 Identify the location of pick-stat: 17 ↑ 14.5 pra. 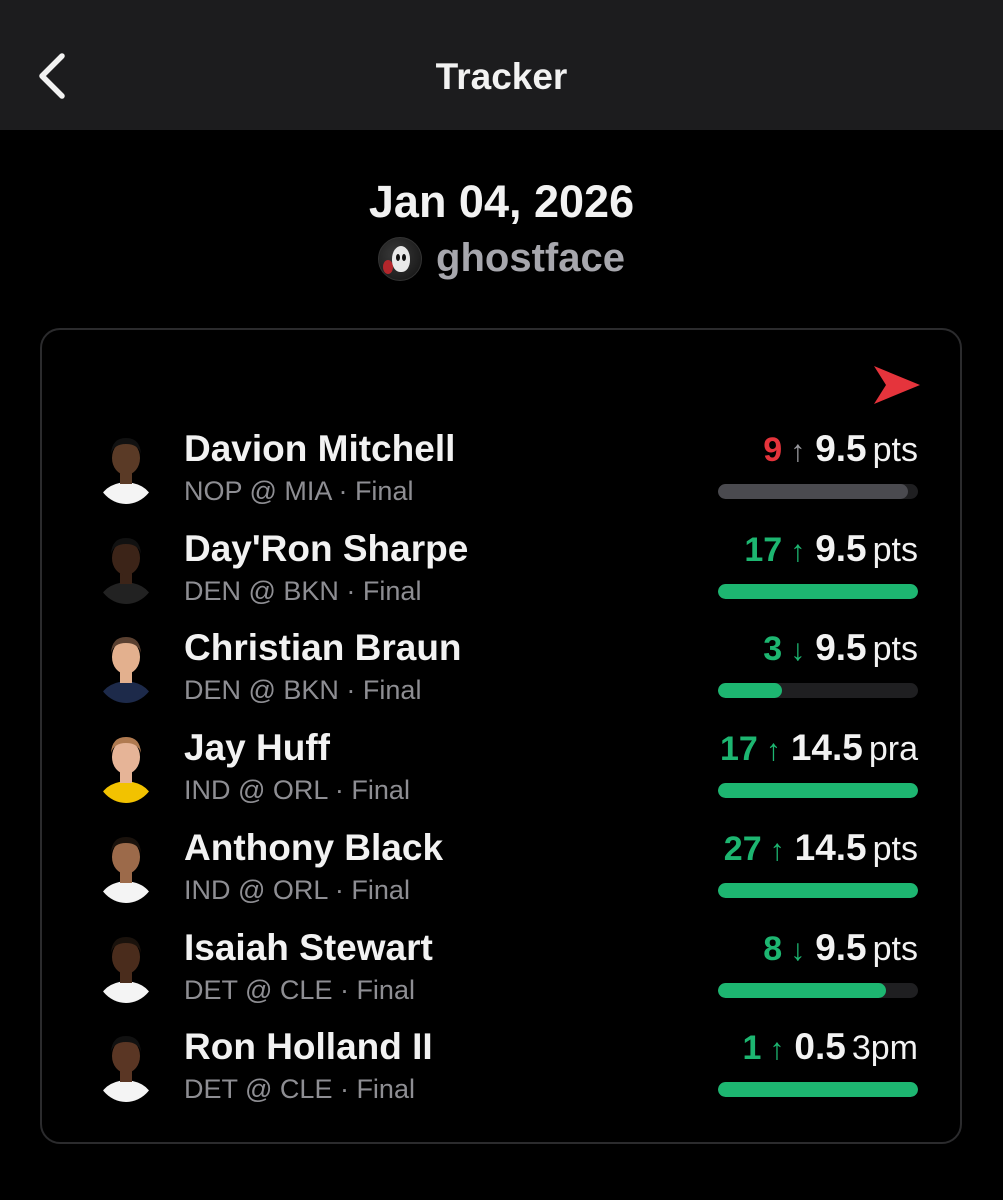
(819, 748).